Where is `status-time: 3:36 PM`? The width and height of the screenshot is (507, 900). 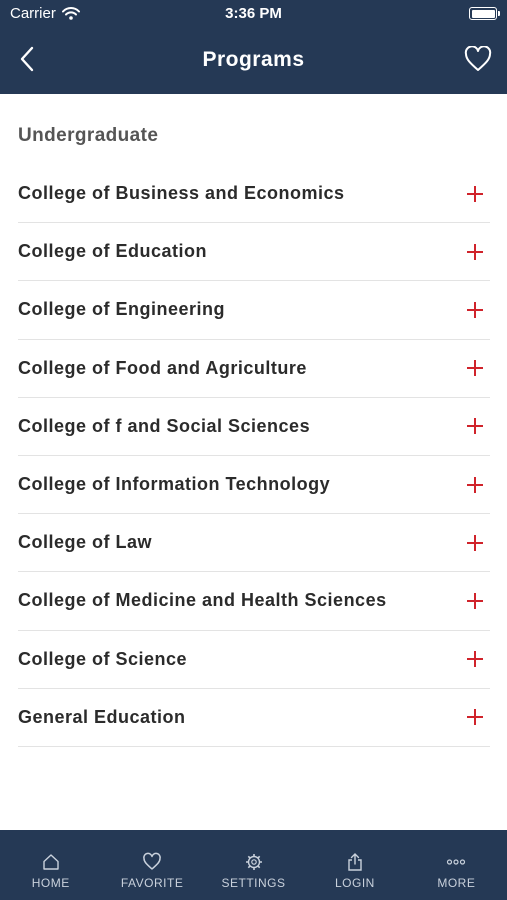 status-time: 3:36 PM is located at coordinates (253, 13).